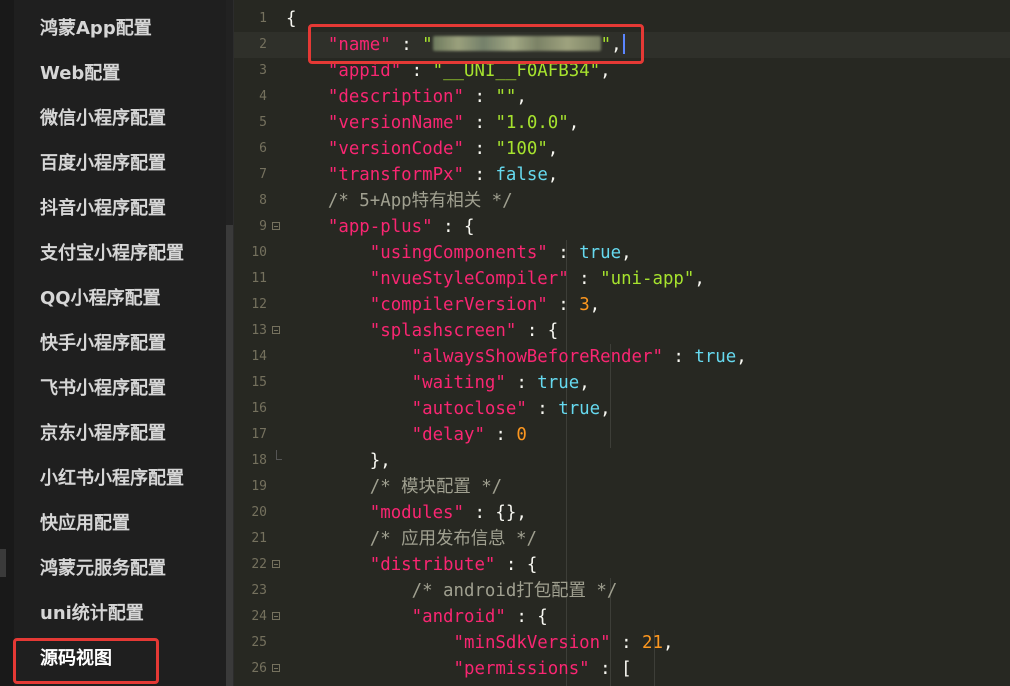 This screenshot has width=1010, height=686. I want to click on code-line: 8 /* 5+App特有相关 */, so click(622, 201).